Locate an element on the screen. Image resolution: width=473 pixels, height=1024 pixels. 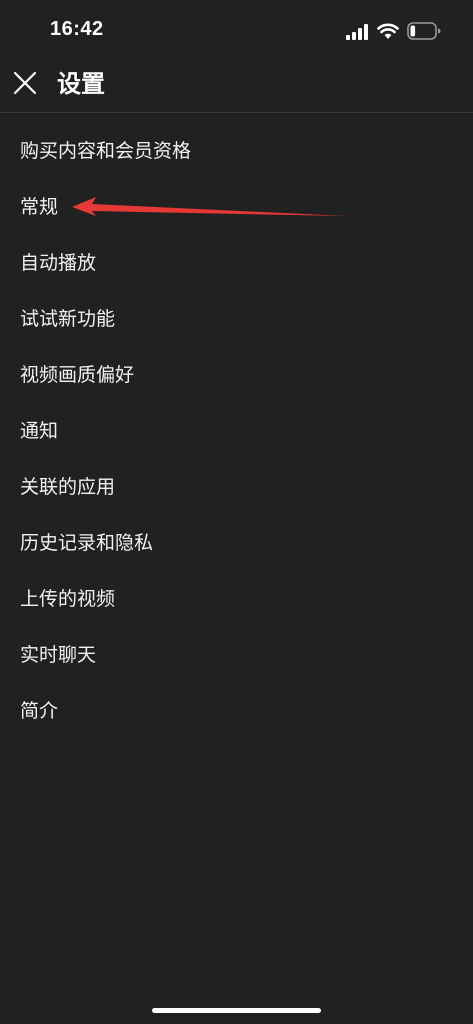
menu-item-notifications: 通知 is located at coordinates (236, 431).